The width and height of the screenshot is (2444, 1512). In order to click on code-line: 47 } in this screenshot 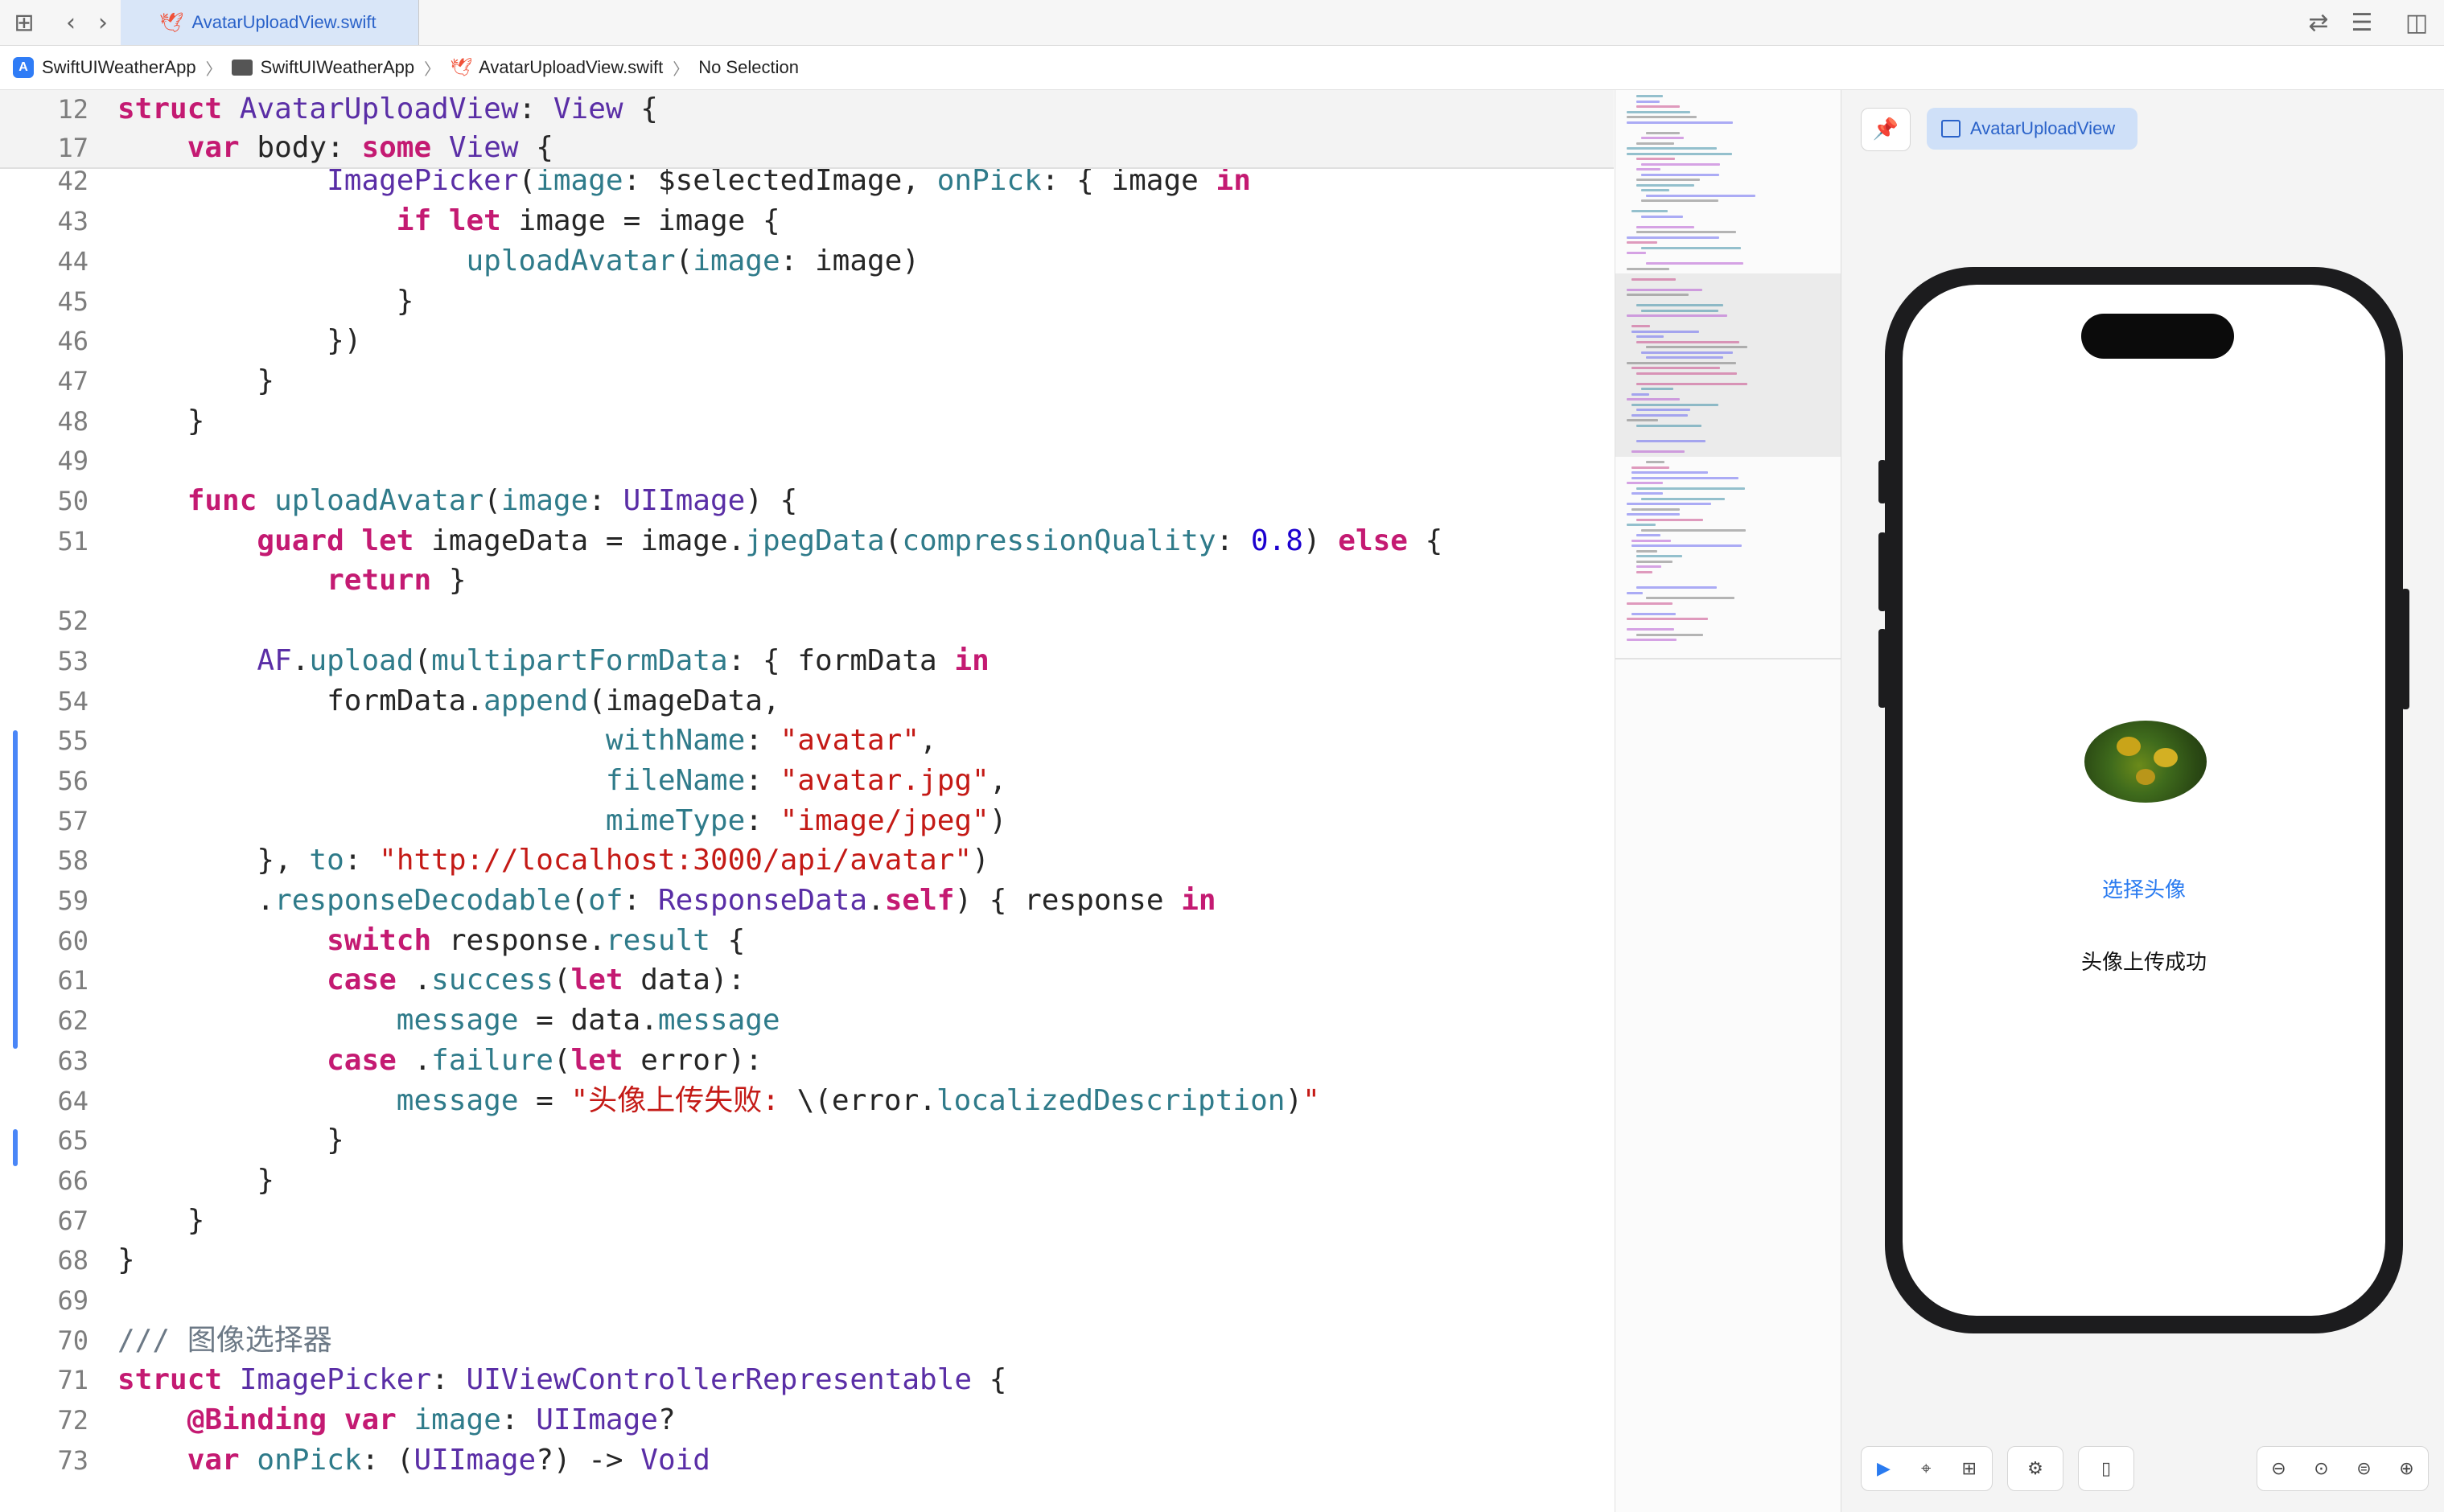, I will do `click(807, 382)`.